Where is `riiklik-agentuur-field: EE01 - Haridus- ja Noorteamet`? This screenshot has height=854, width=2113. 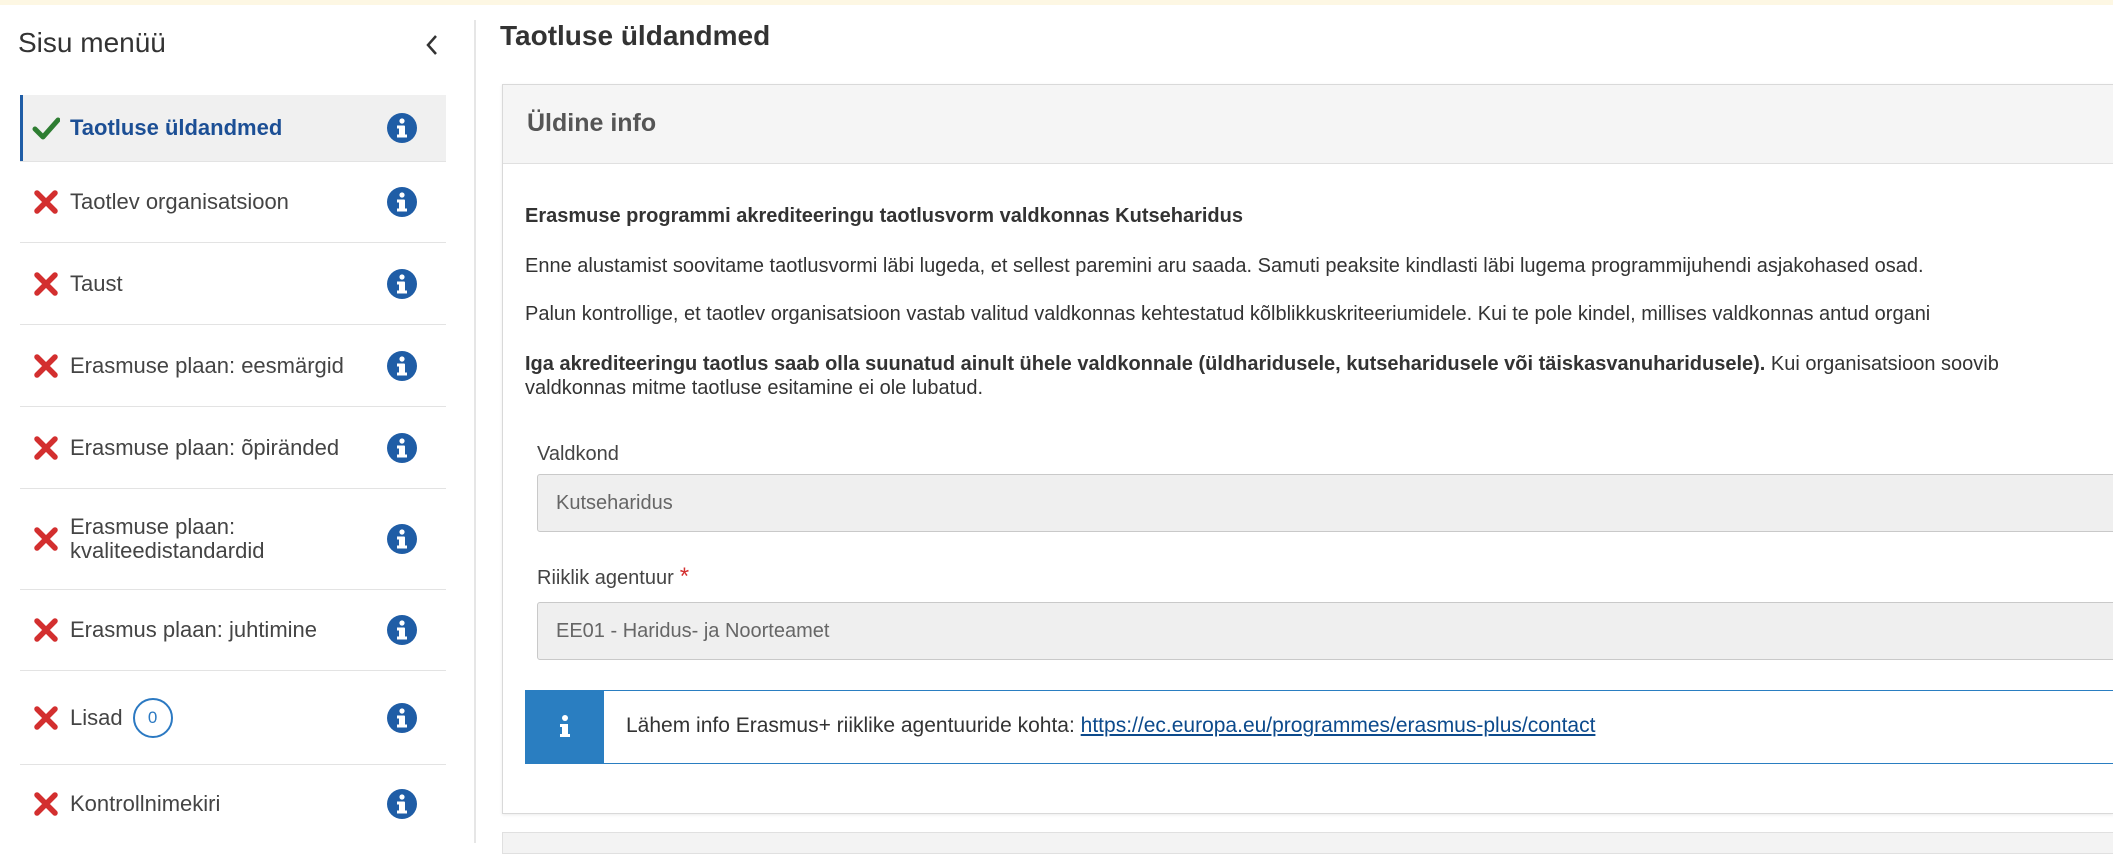 riiklik-agentuur-field: EE01 - Haridus- ja Noorteamet is located at coordinates (1325, 631).